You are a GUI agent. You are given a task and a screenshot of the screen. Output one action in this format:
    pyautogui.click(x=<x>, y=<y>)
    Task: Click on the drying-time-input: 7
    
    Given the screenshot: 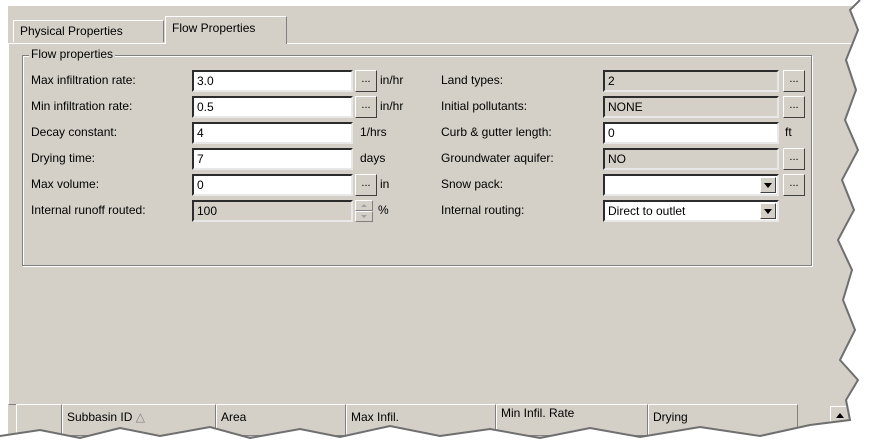 What is the action you would take?
    pyautogui.click(x=272, y=159)
    